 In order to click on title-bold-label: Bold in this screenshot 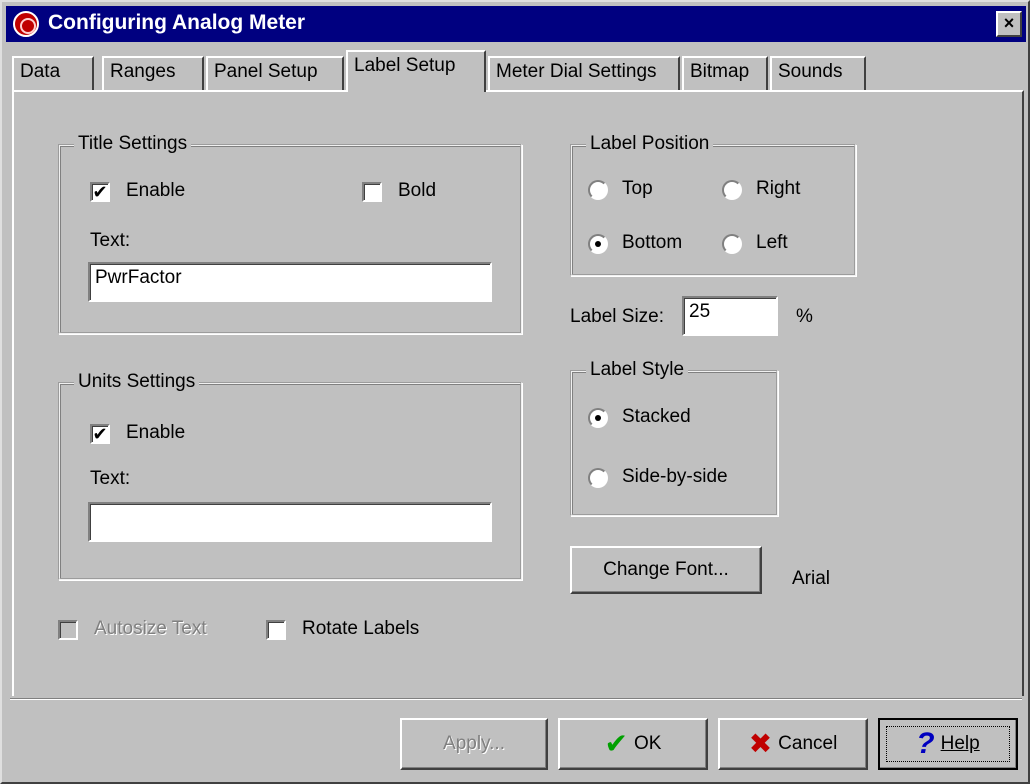, I will do `click(417, 190)`.